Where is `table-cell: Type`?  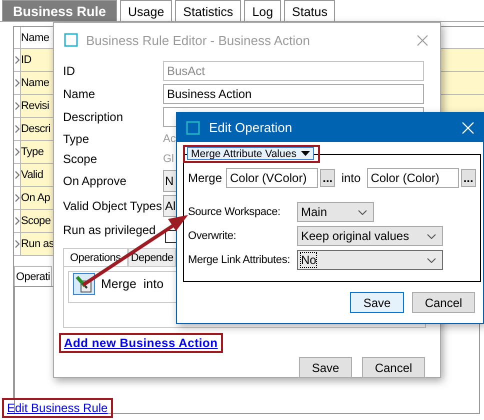 table-cell: Type is located at coordinates (32, 152).